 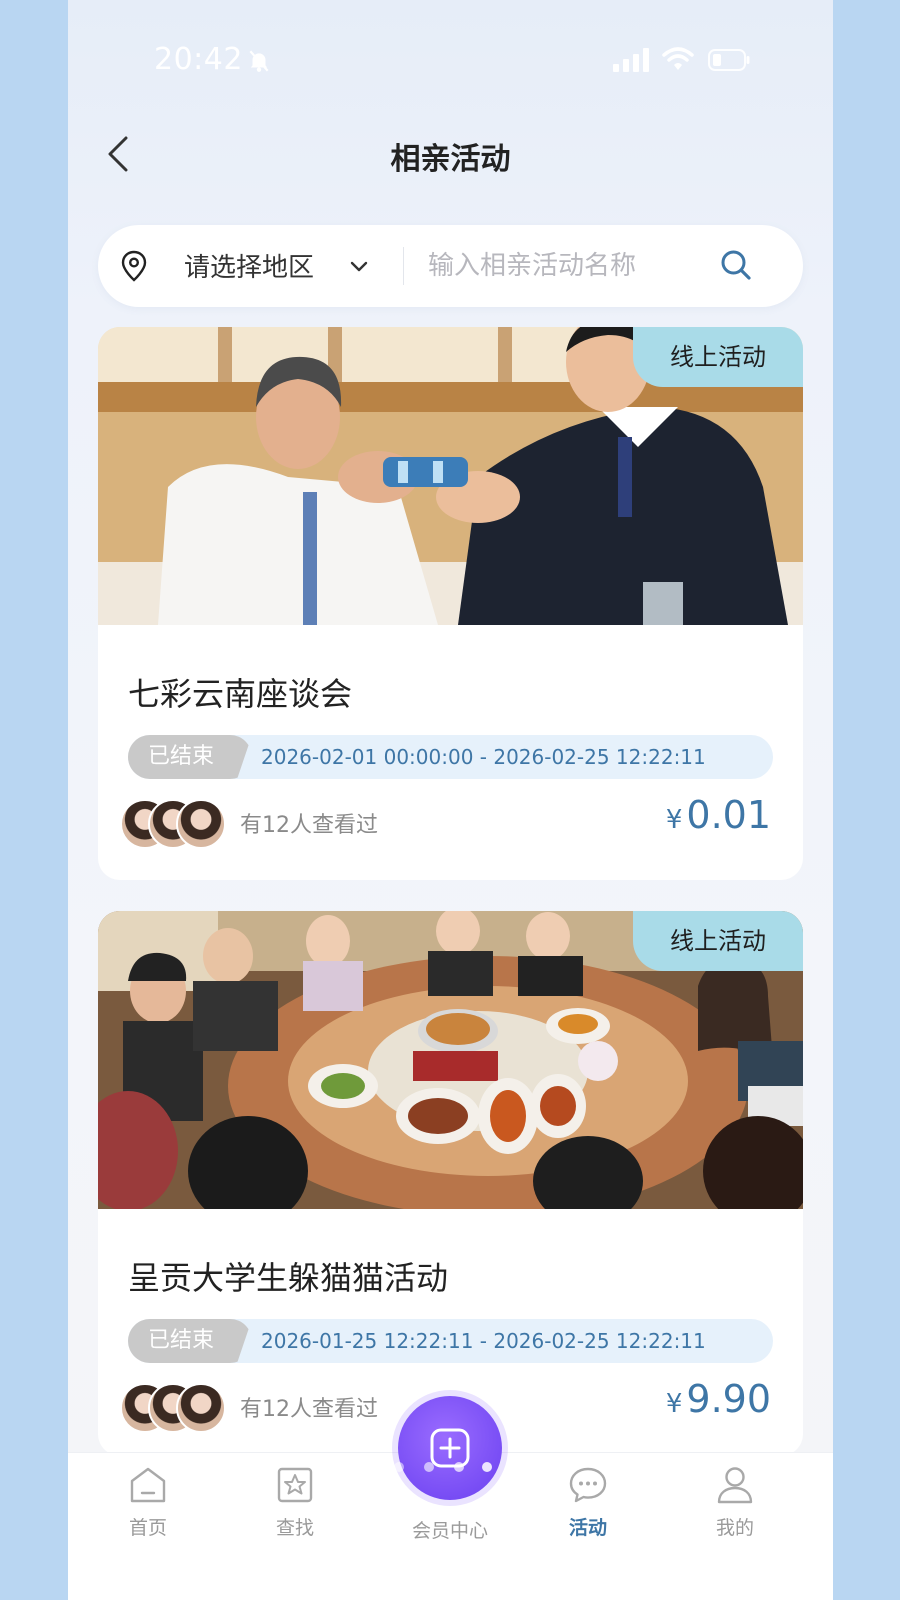 I want to click on tab-activity: 活动, so click(x=588, y=1501).